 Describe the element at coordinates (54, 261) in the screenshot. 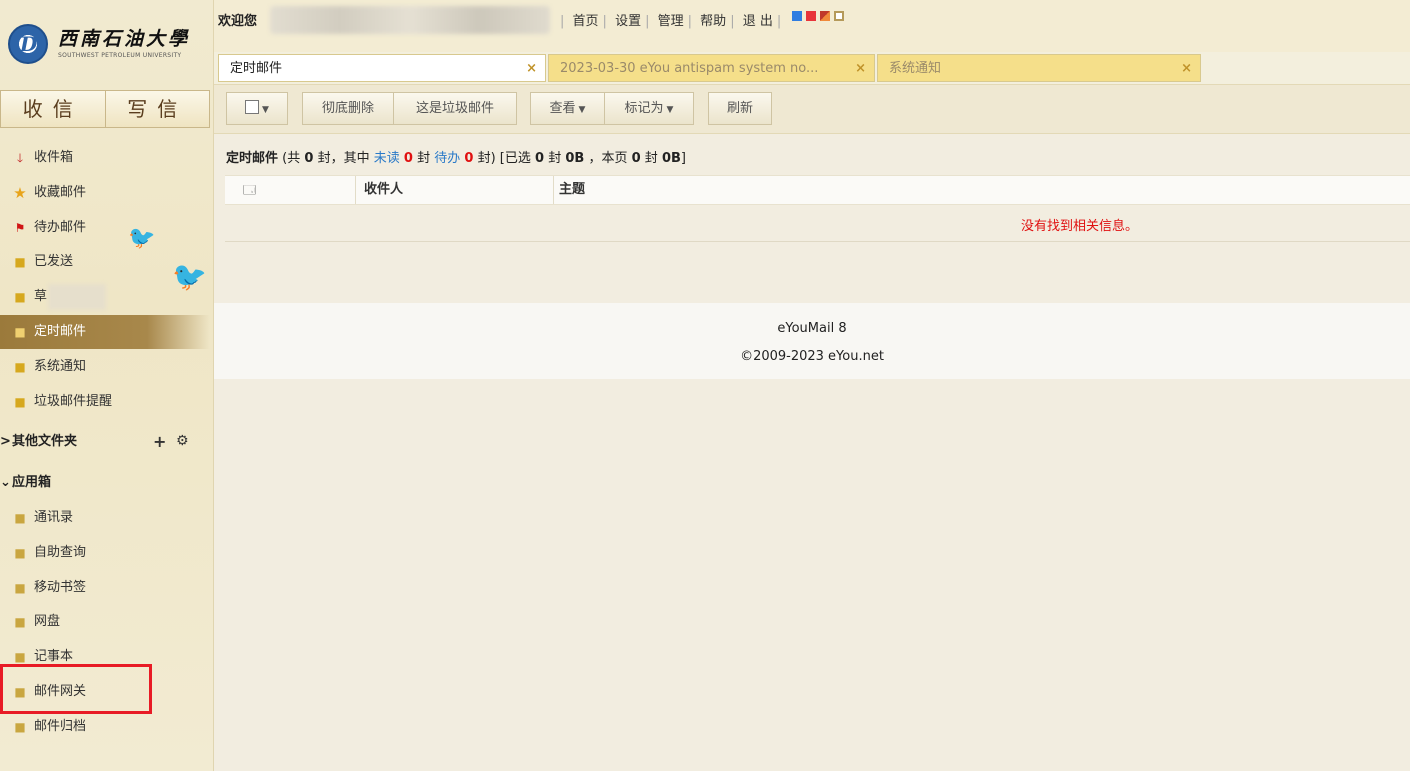

I see `sidebar-item-label: 已发送` at that location.